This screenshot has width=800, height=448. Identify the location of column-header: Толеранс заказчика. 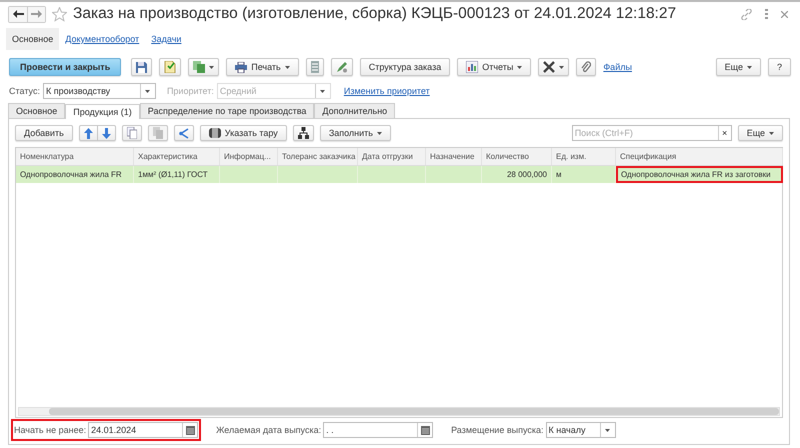
(318, 156).